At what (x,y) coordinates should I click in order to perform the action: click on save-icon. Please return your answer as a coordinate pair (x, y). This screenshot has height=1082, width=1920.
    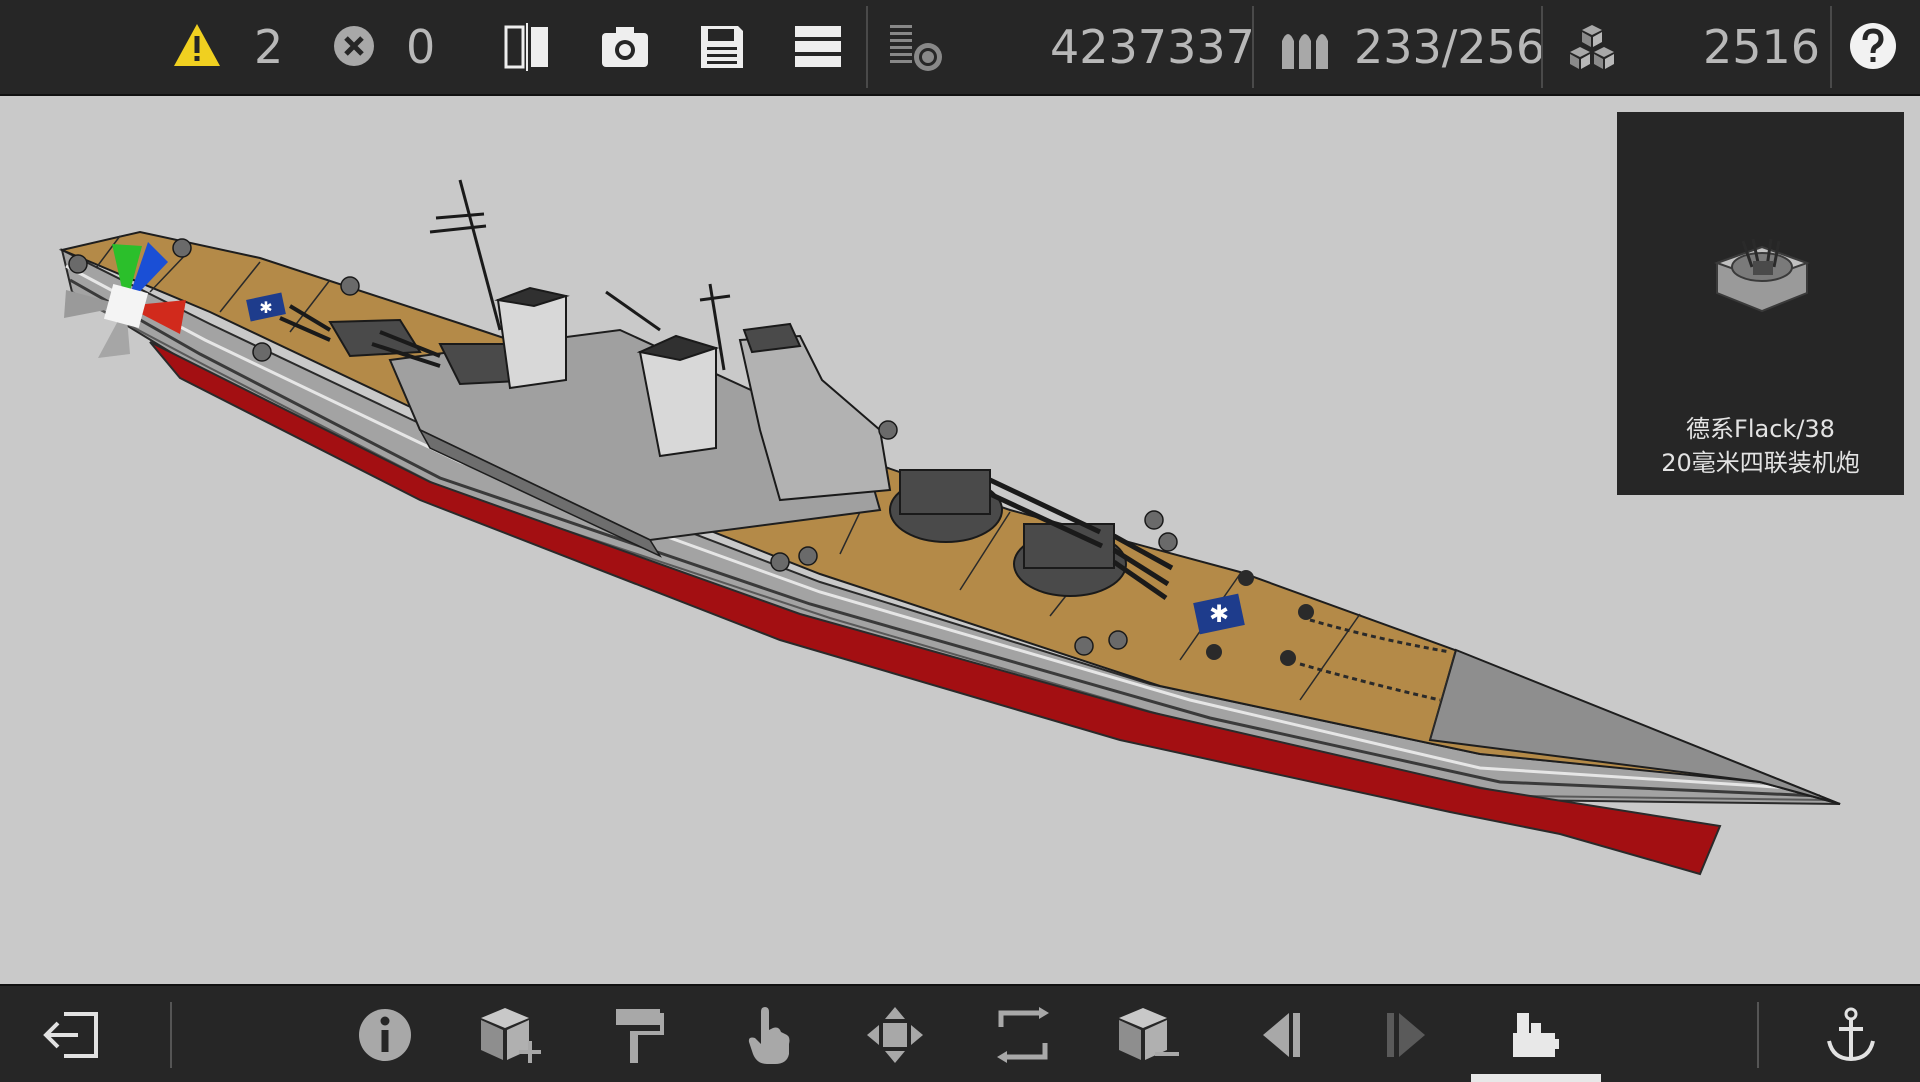
    Looking at the image, I should click on (722, 47).